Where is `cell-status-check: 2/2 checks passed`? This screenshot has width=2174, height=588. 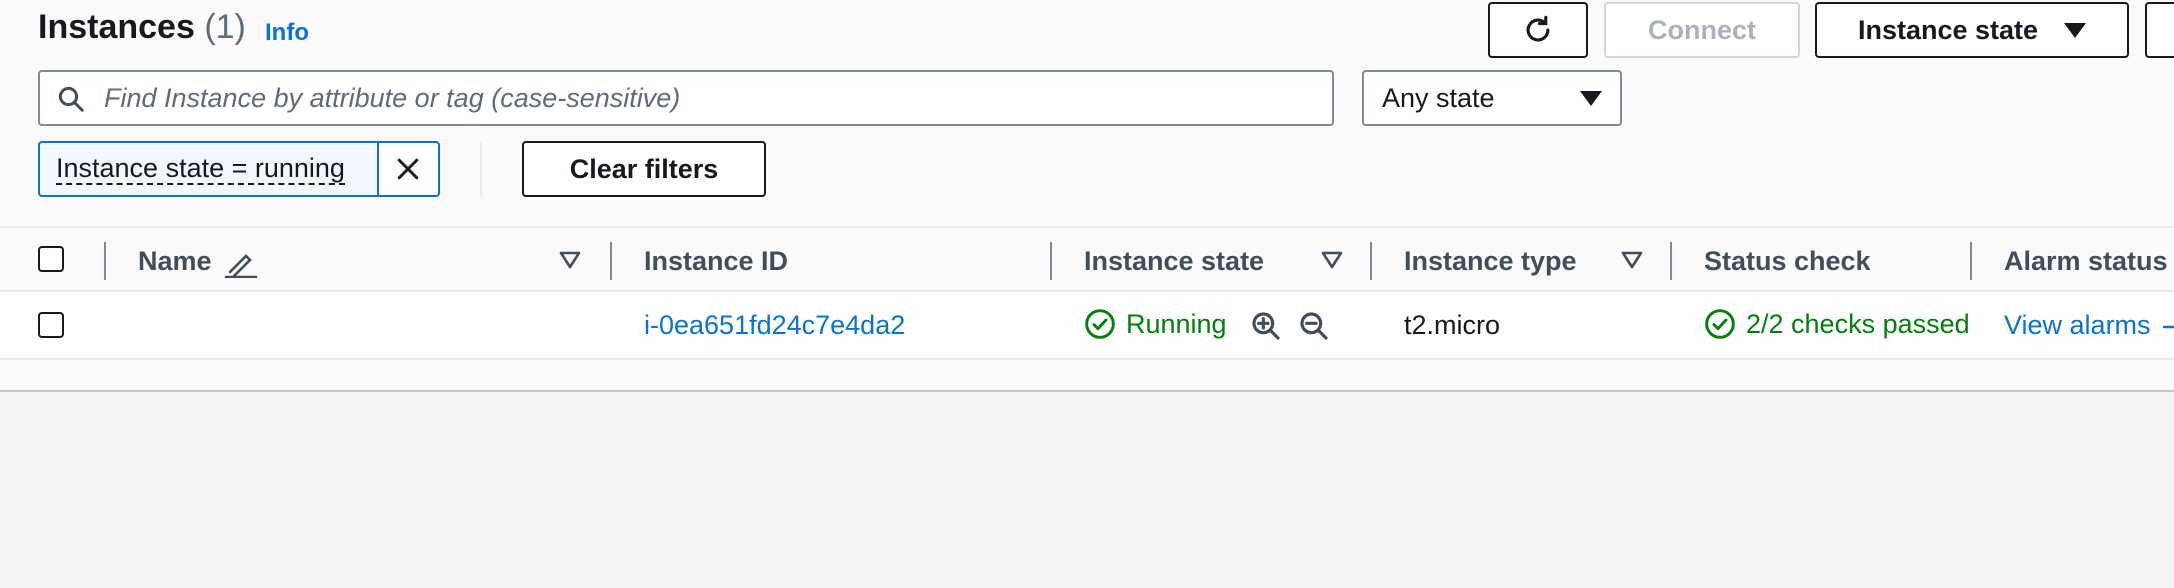 cell-status-check: 2/2 checks passed is located at coordinates (1837, 324).